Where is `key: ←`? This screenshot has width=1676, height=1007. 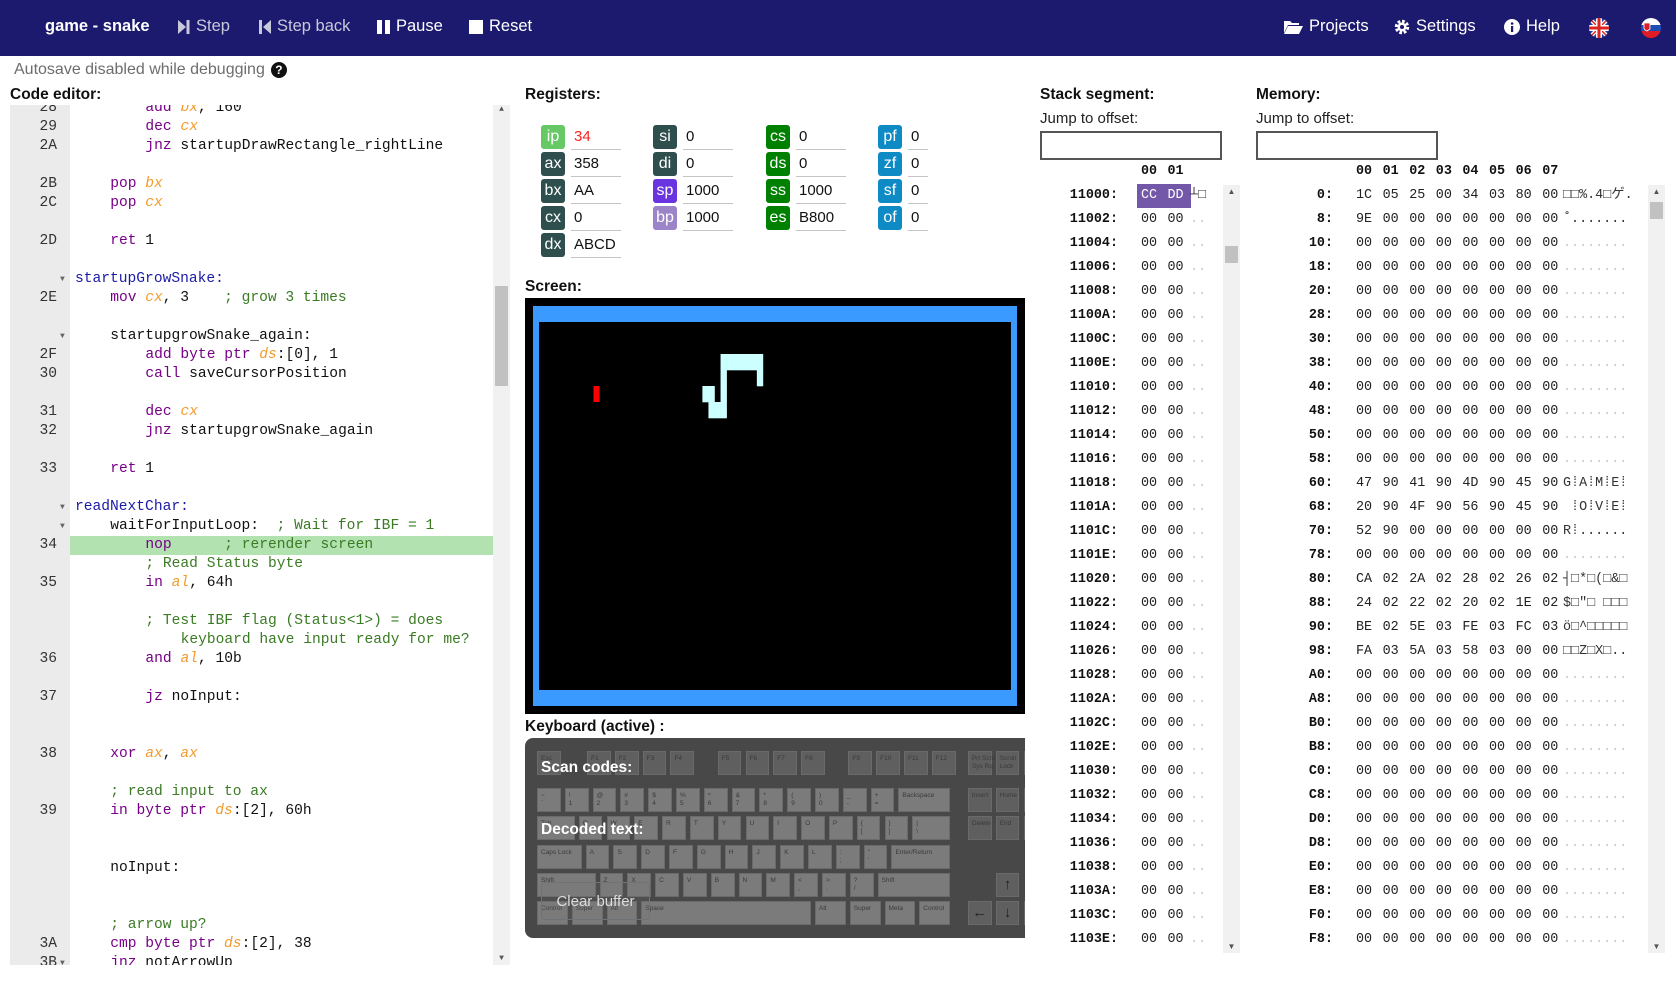
key: ← is located at coordinates (979, 913).